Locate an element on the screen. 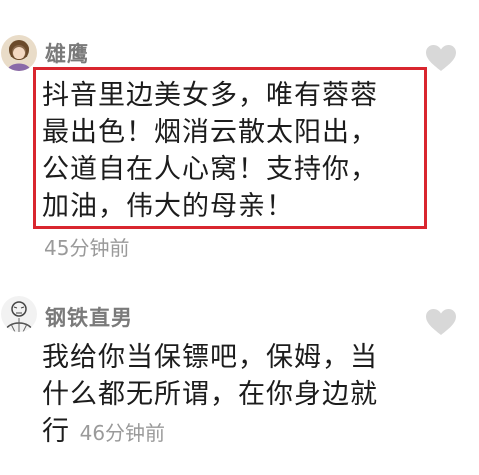  comment-timestamp: 45分钟前 is located at coordinates (87, 248).